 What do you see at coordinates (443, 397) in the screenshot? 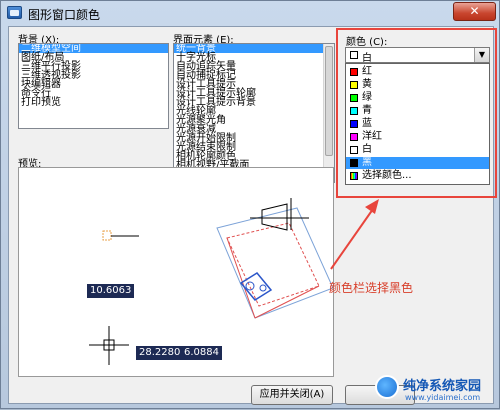
I see `watermark-url: www.yidaimei.com` at bounding box center [443, 397].